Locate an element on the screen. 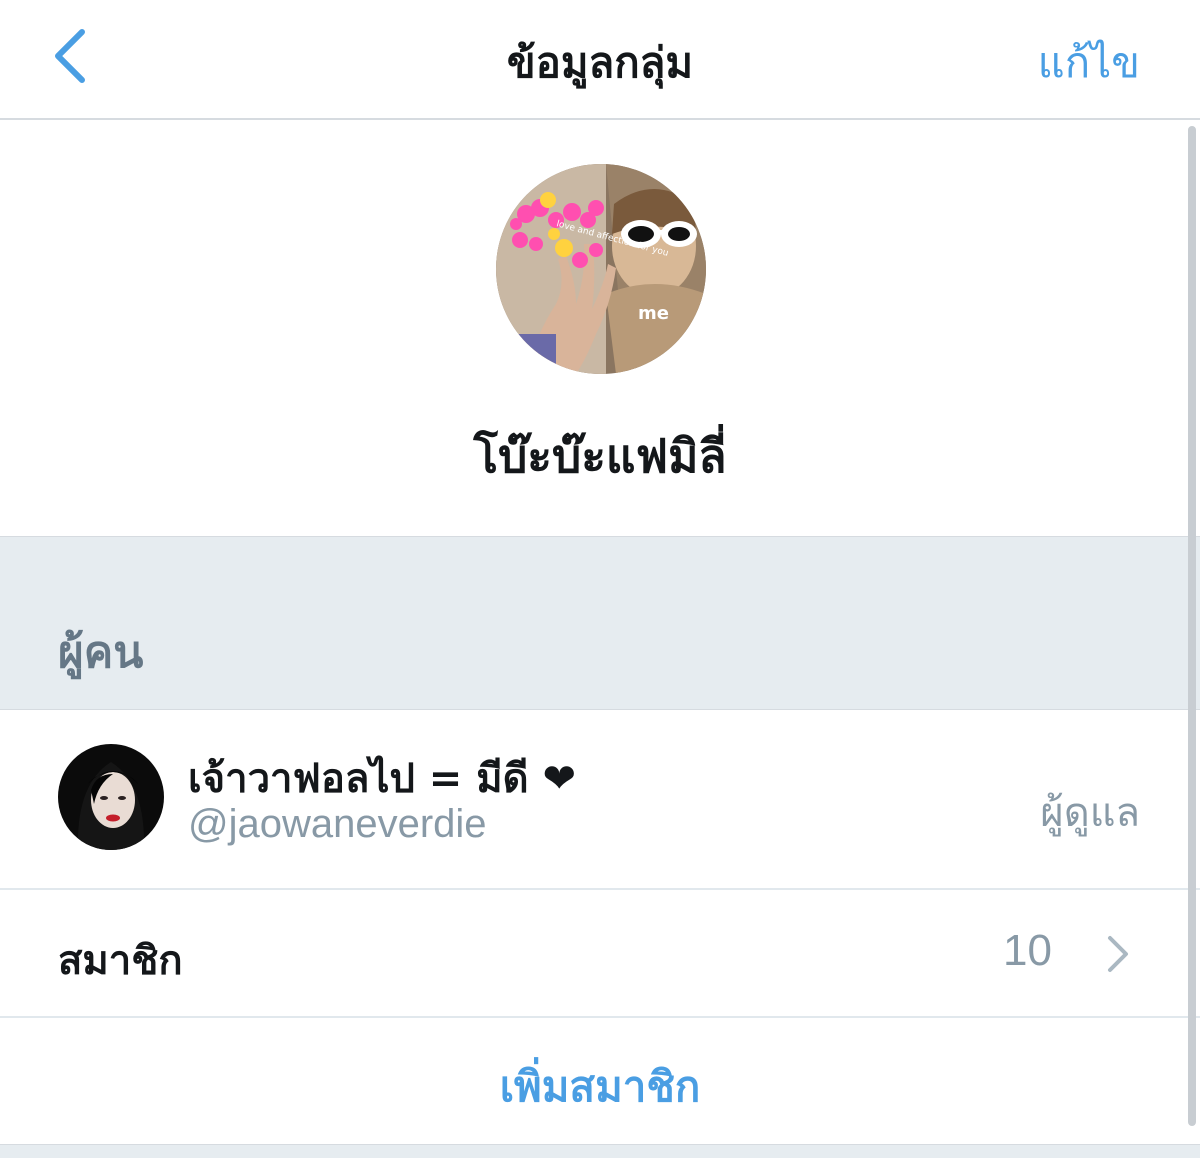 This screenshot has height=1158, width=1200. navigation-bar: ข้อมูลกลุ่ม แก้ไข is located at coordinates (600, 60).